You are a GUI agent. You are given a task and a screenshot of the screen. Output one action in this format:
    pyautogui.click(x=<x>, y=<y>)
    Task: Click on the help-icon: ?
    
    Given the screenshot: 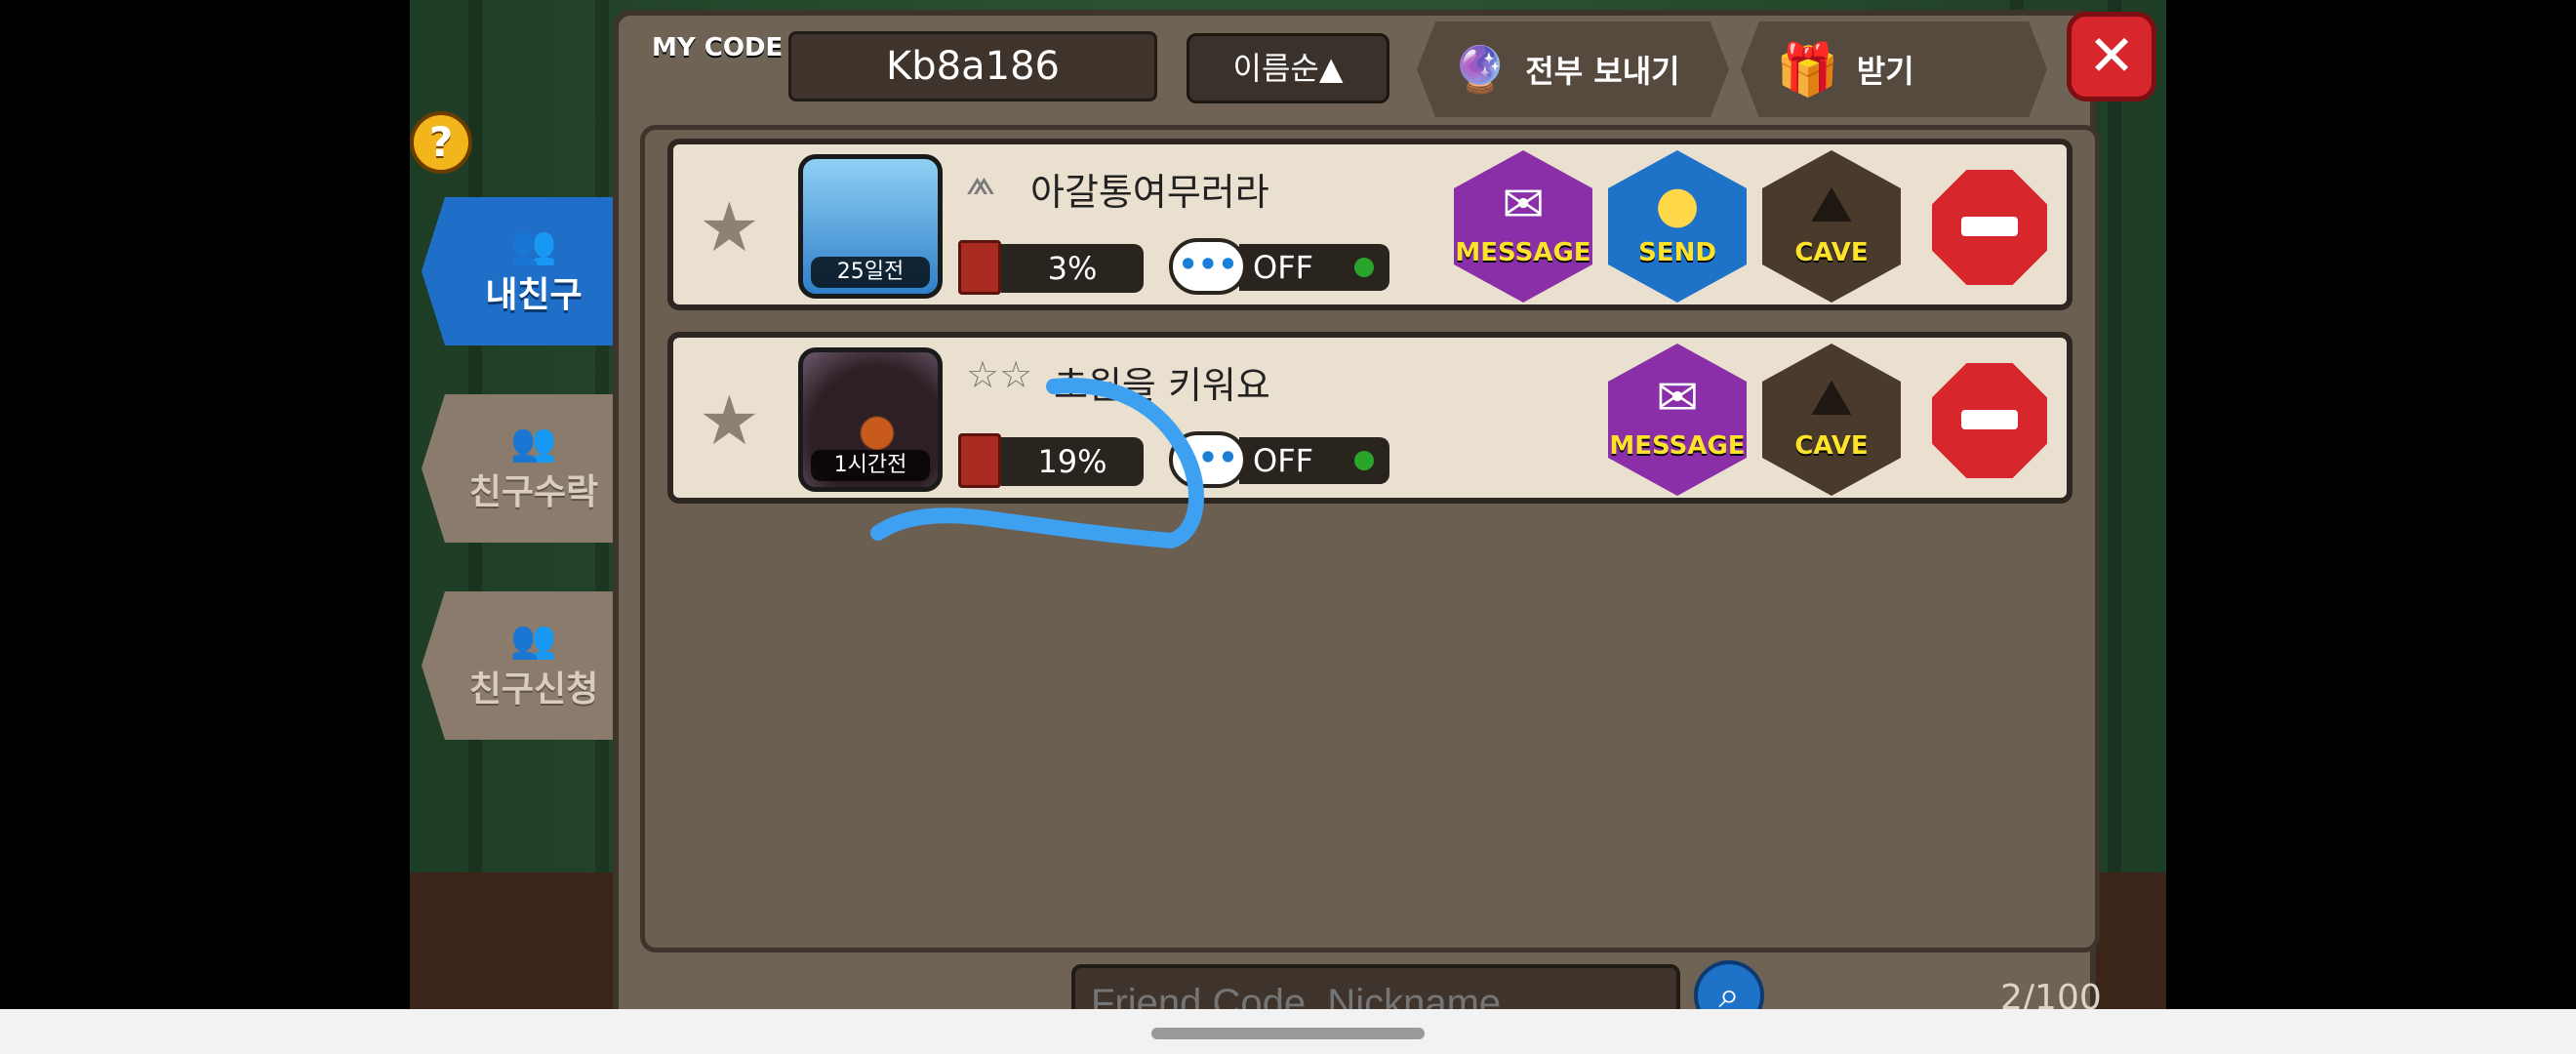 What is the action you would take?
    pyautogui.click(x=441, y=142)
    